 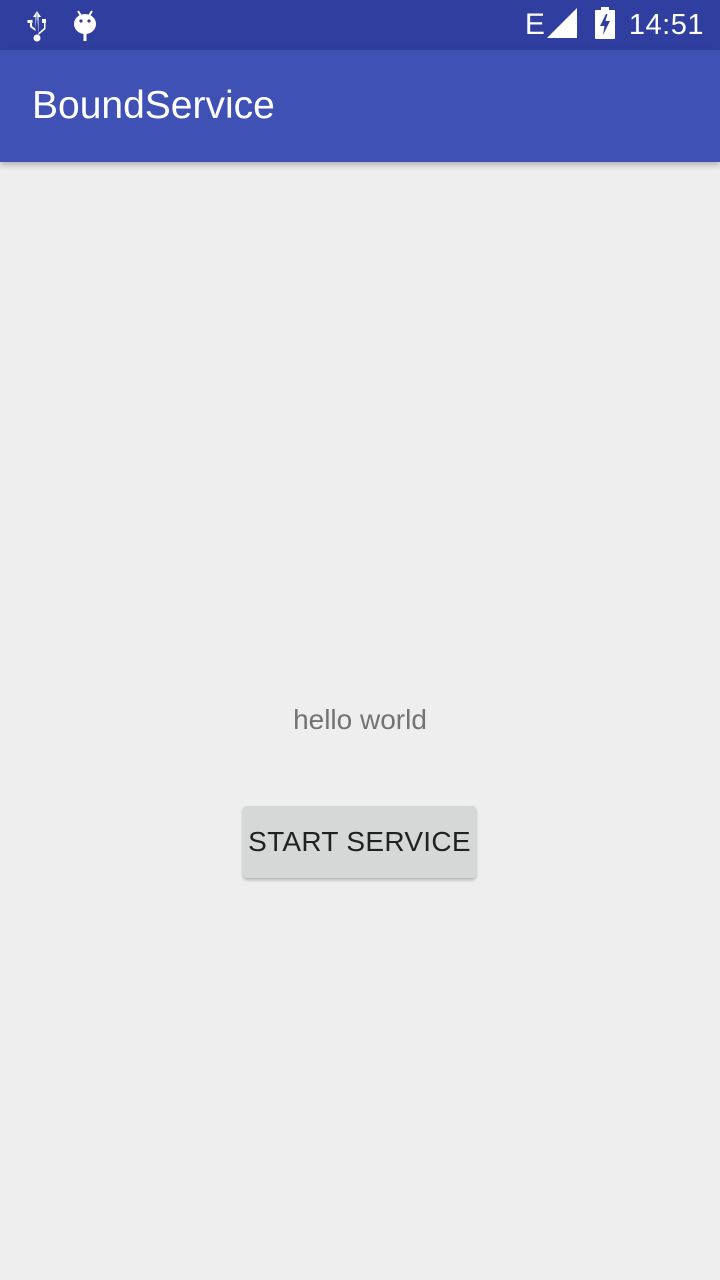 What do you see at coordinates (360, 25) in the screenshot?
I see `status-bar: E 14:51` at bounding box center [360, 25].